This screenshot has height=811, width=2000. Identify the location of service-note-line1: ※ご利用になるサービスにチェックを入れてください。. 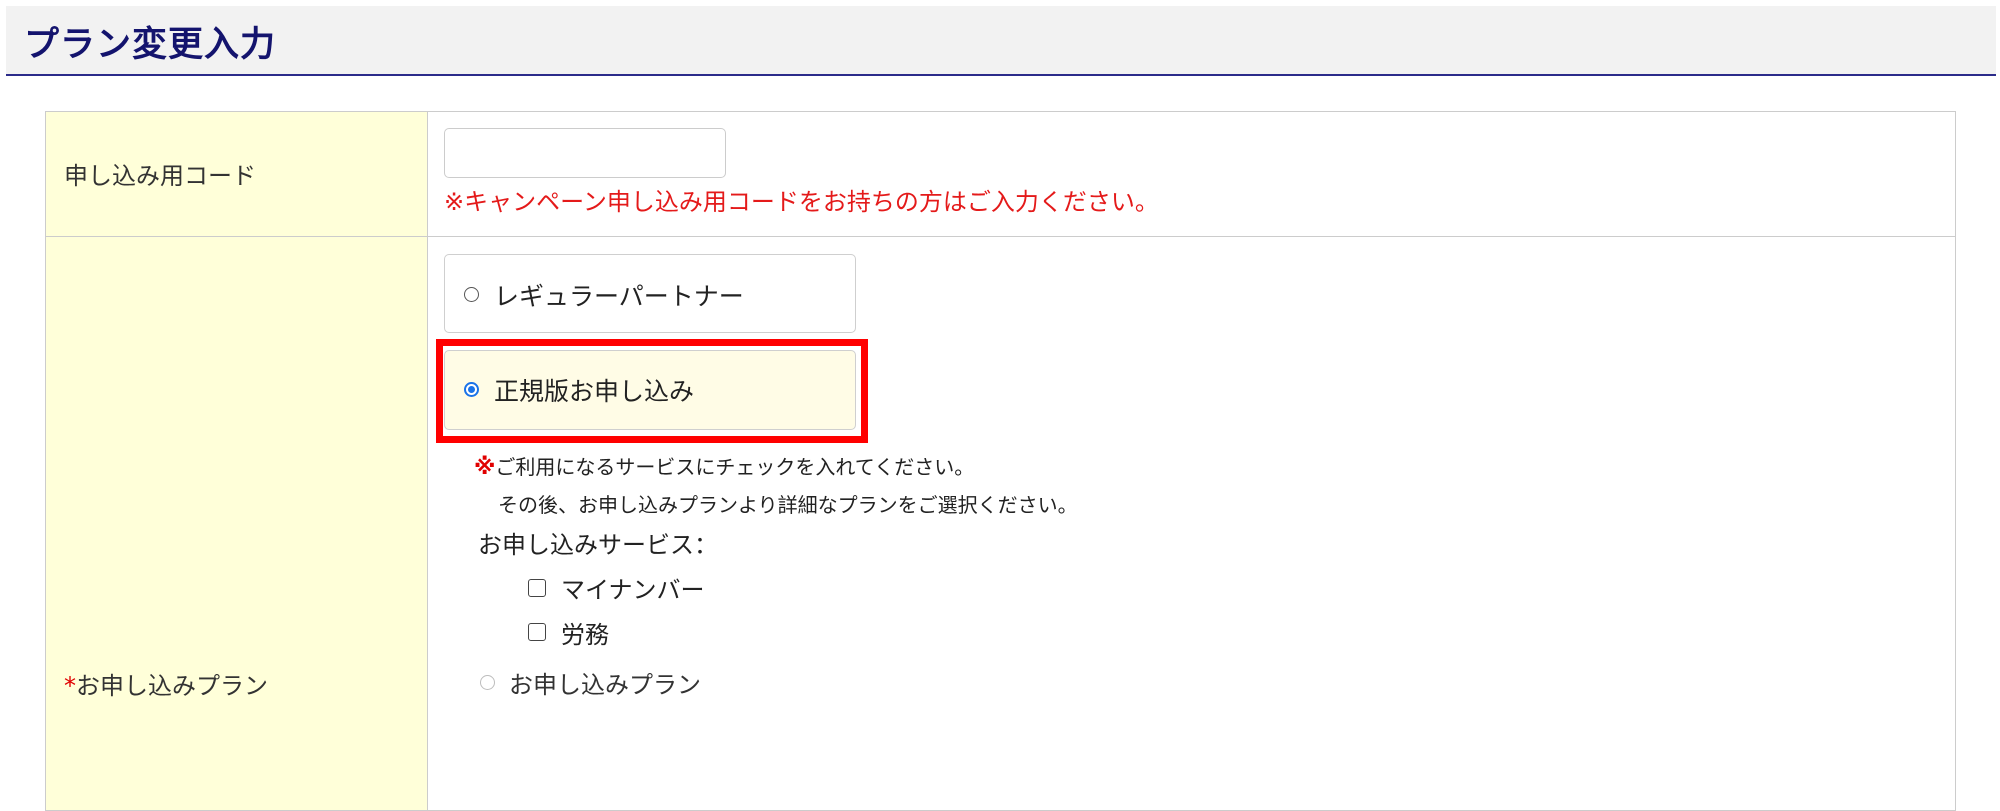
(724, 465).